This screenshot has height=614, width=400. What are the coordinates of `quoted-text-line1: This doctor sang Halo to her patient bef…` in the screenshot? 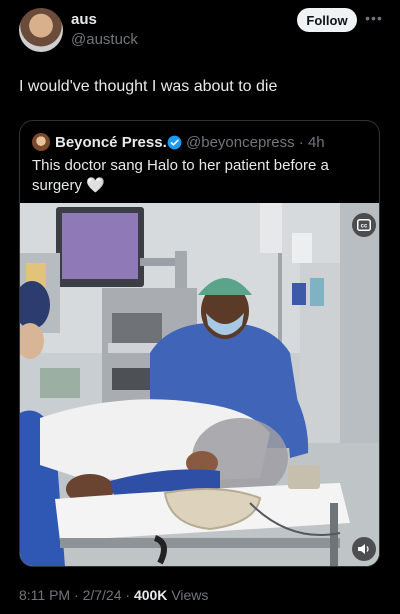 It's located at (180, 165).